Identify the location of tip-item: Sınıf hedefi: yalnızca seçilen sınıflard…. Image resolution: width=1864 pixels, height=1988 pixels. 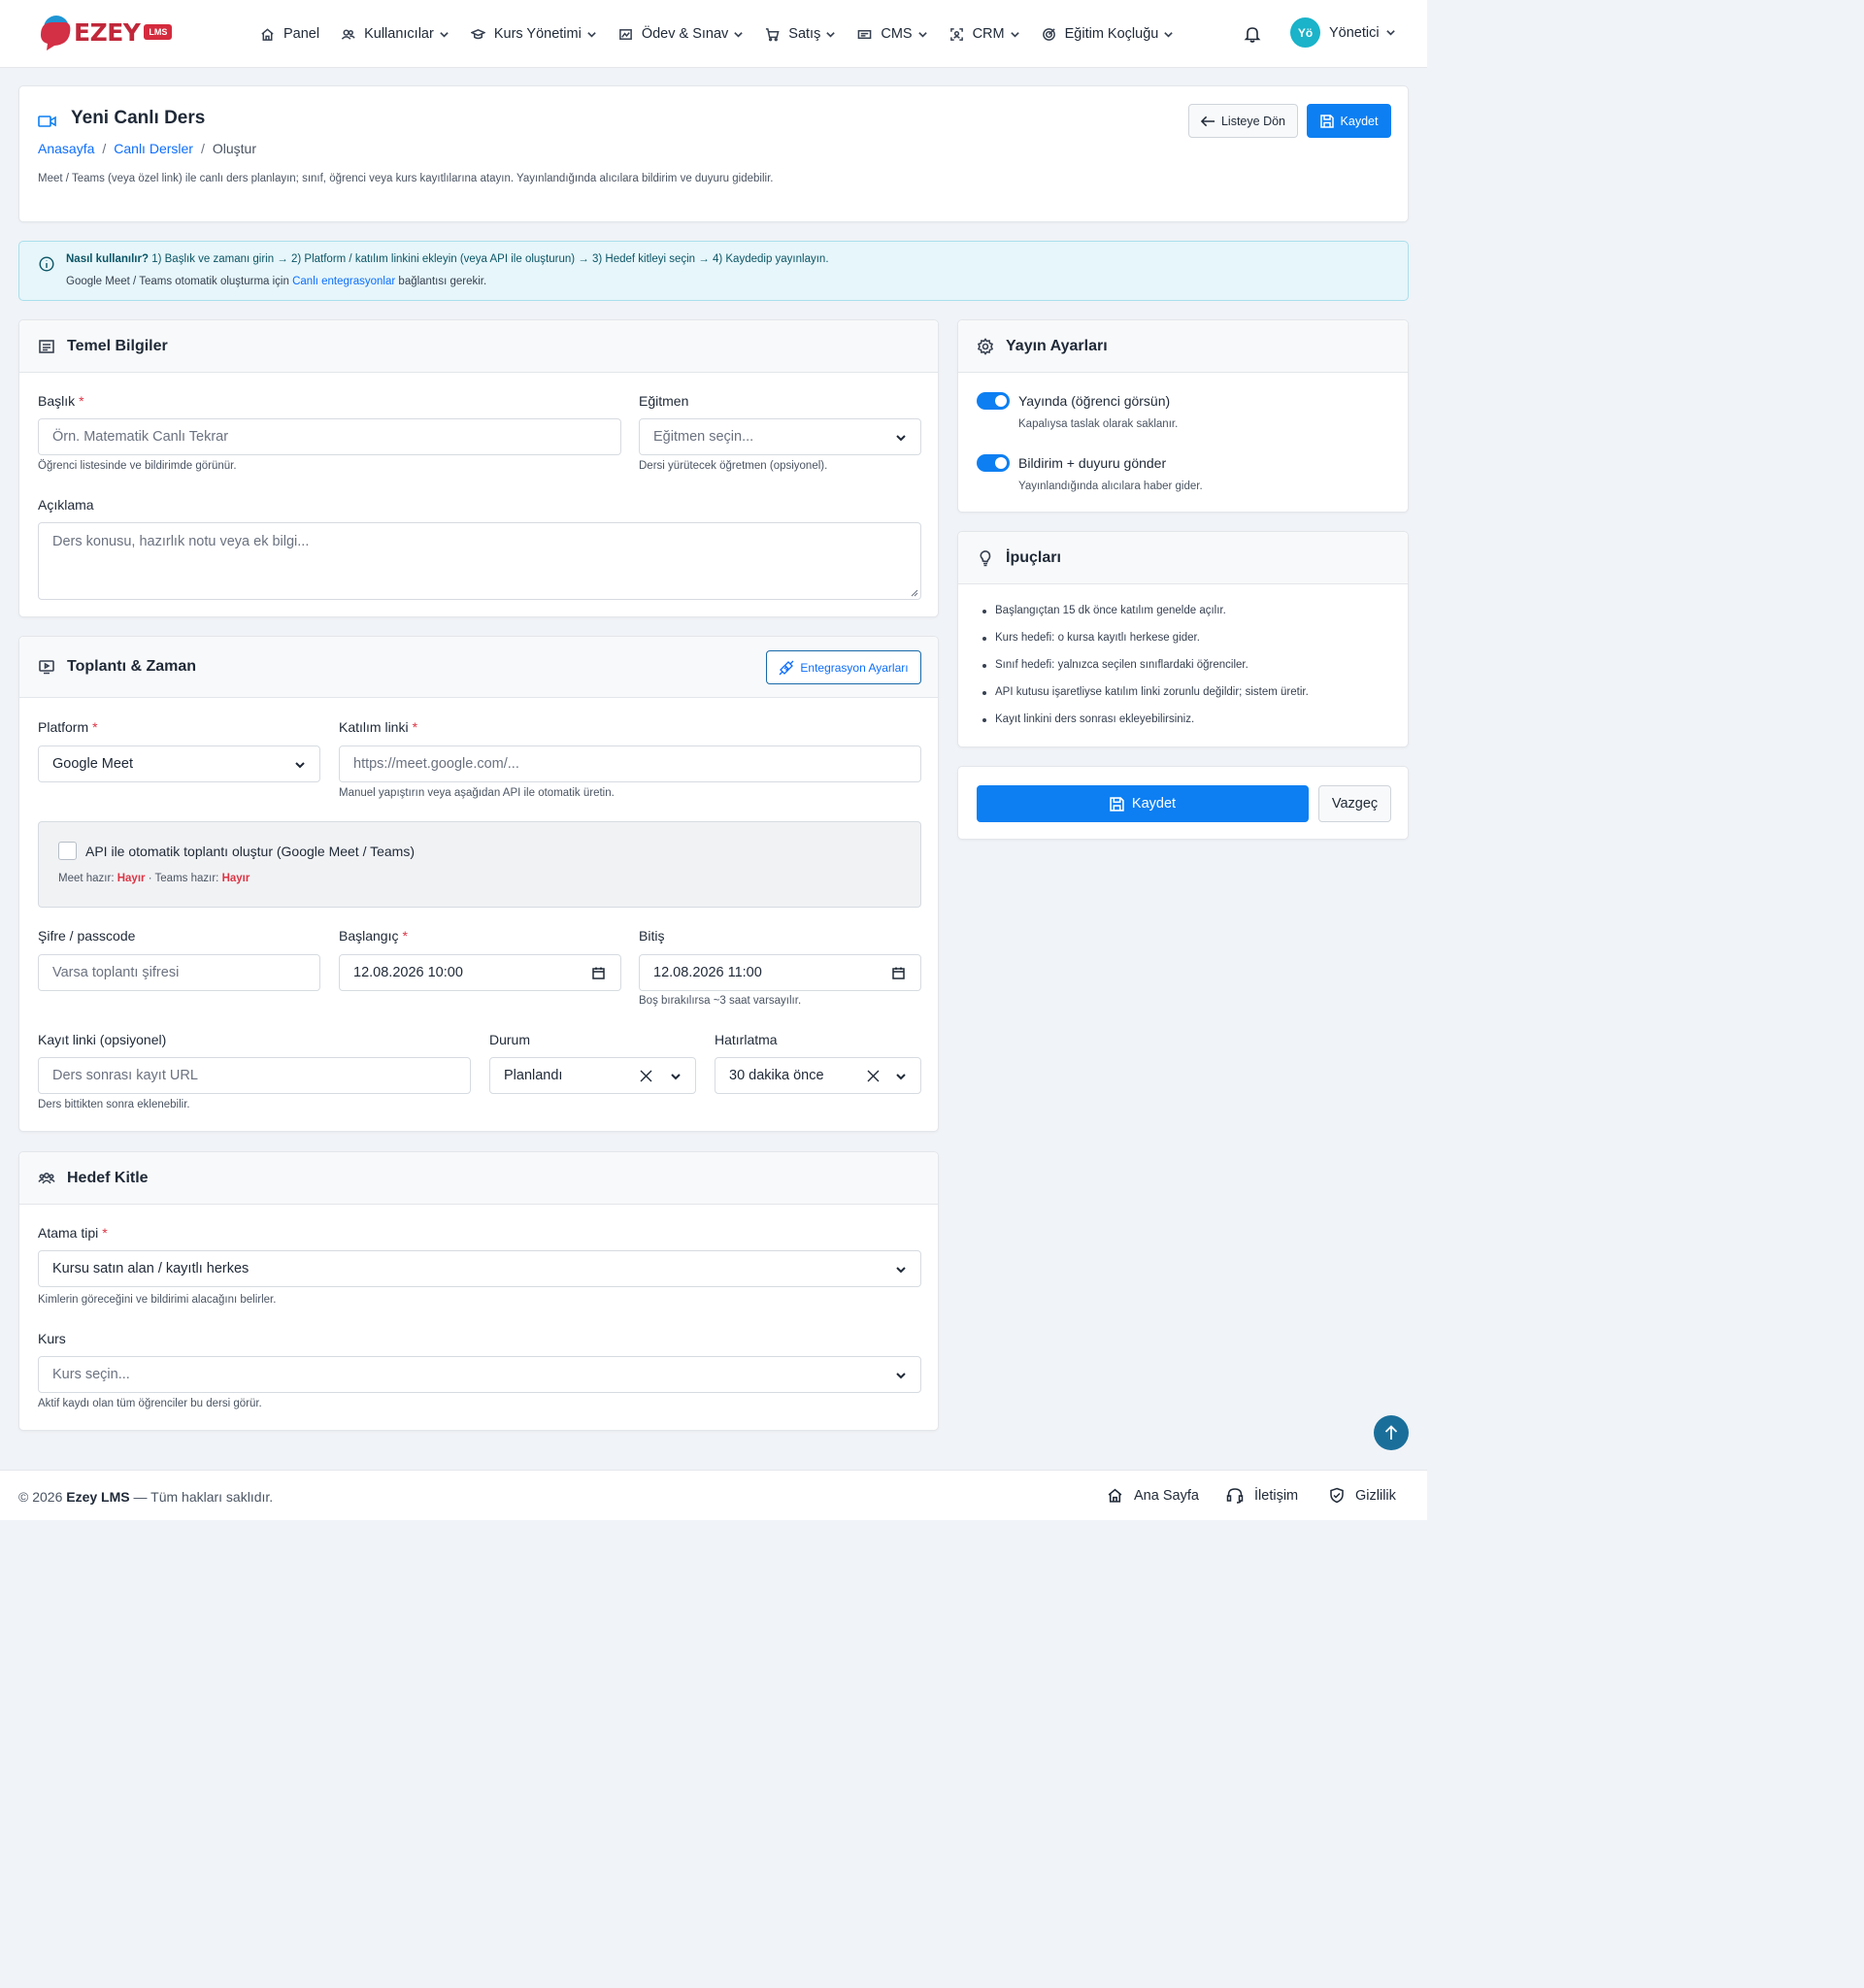
(1115, 665).